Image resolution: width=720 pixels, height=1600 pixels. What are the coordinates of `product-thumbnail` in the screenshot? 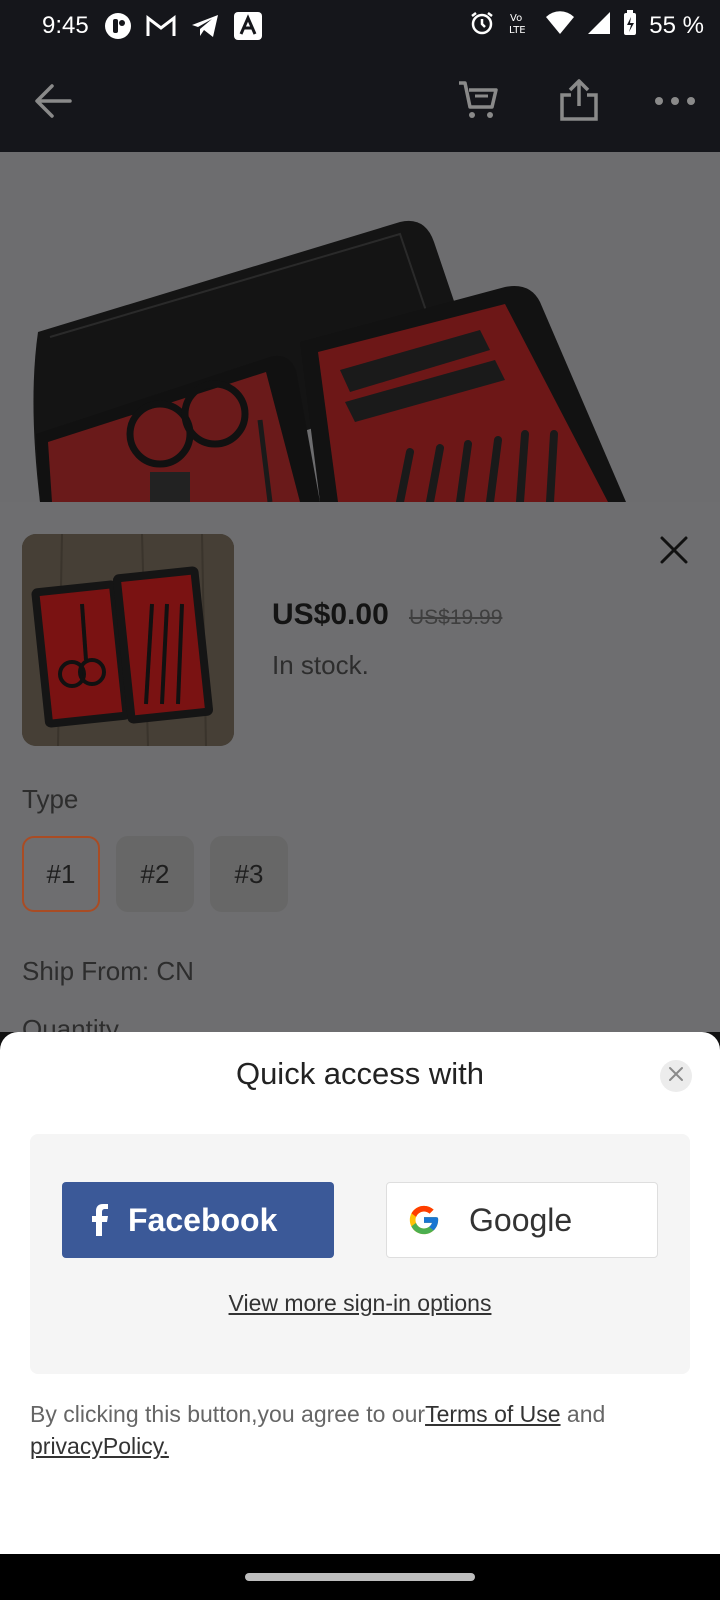 It's located at (128, 640).